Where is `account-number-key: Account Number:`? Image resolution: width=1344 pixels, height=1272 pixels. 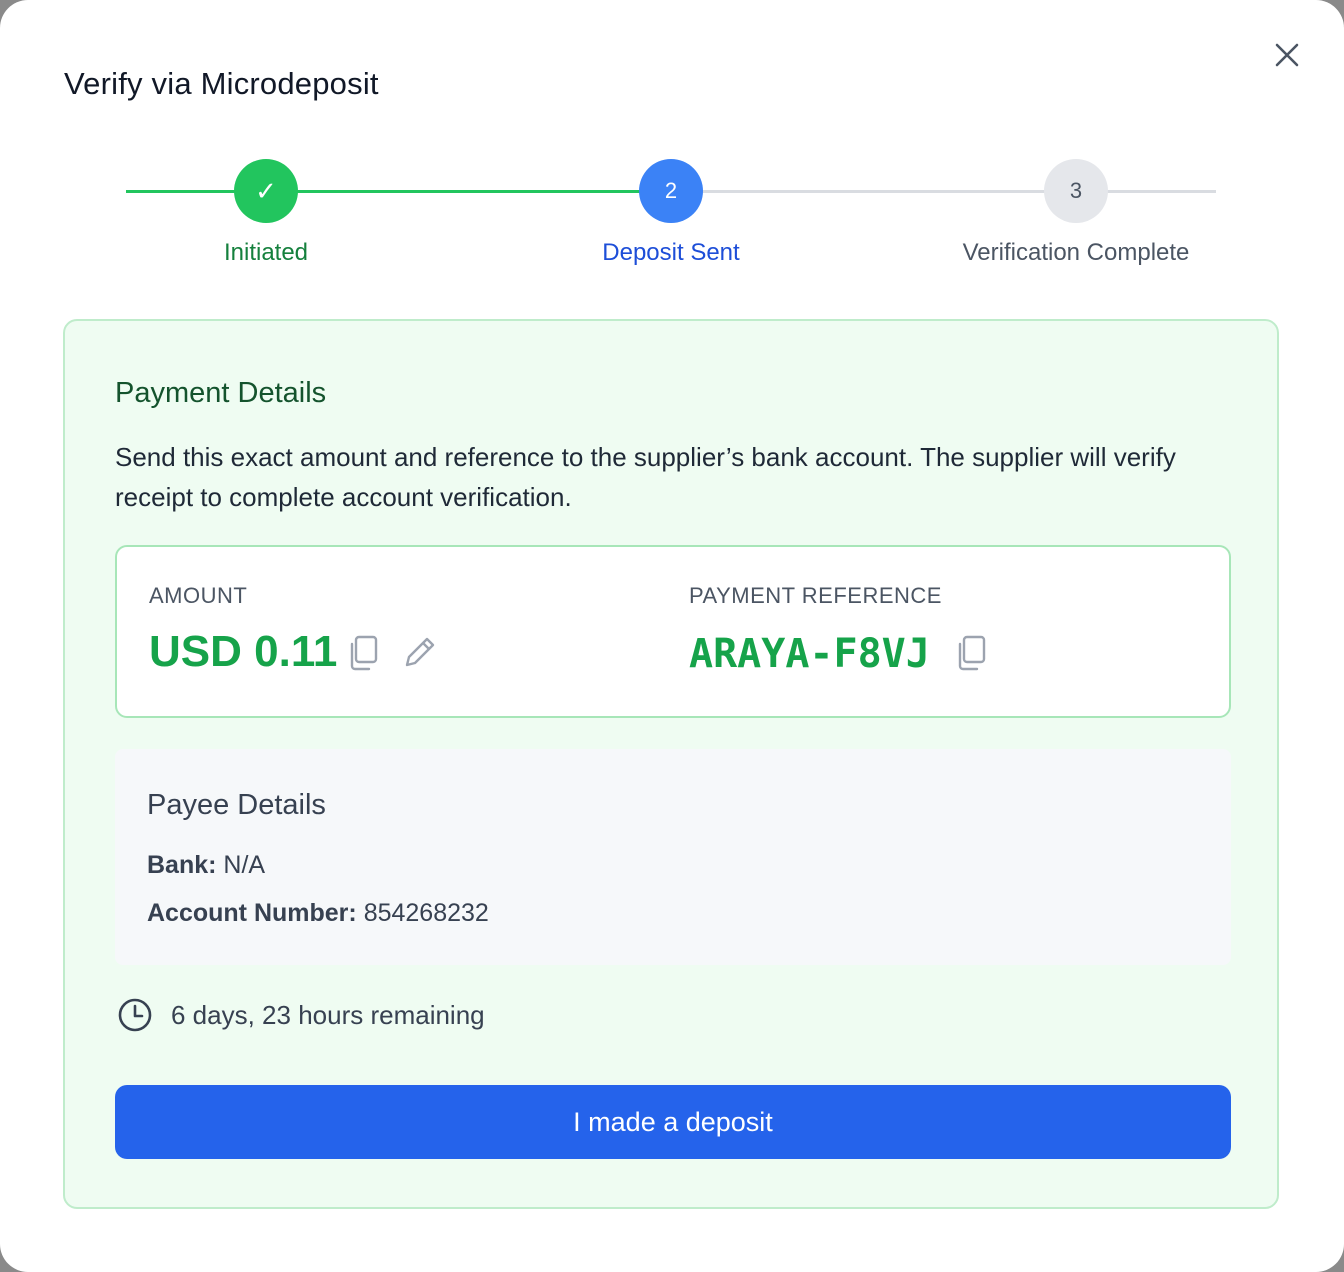
account-number-key: Account Number: is located at coordinates (252, 913).